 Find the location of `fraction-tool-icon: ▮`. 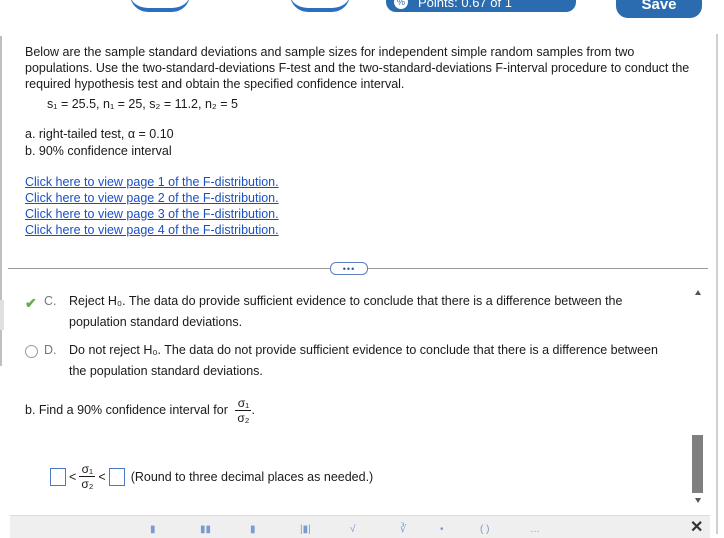

fraction-tool-icon: ▮ is located at coordinates (159, 531).